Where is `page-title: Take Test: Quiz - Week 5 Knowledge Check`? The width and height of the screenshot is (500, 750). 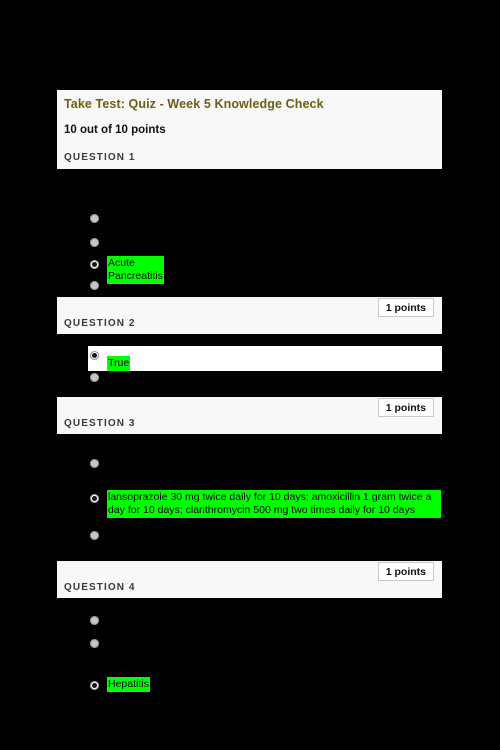
page-title: Take Test: Quiz - Week 5 Knowledge Check is located at coordinates (194, 104).